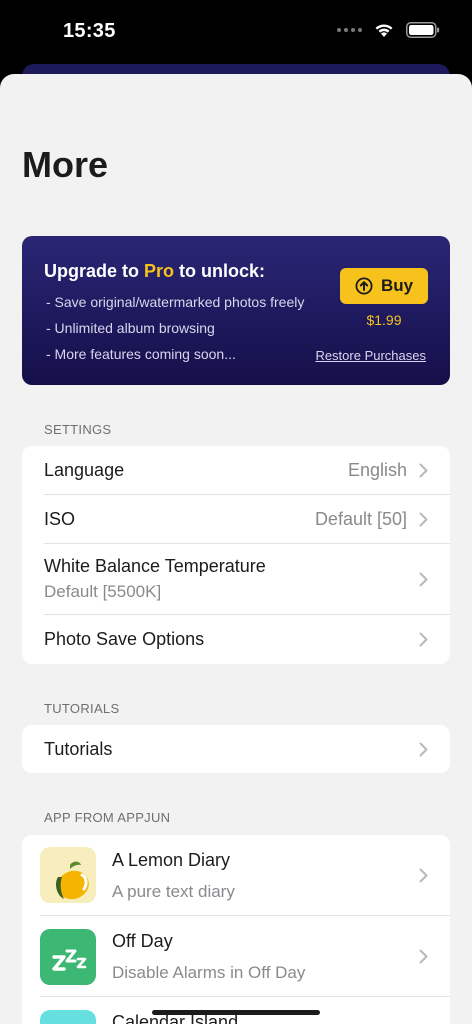 Image resolution: width=472 pixels, height=1024 pixels. Describe the element at coordinates (370, 355) in the screenshot. I see `restore-purchases-link: Restore Purchases` at that location.